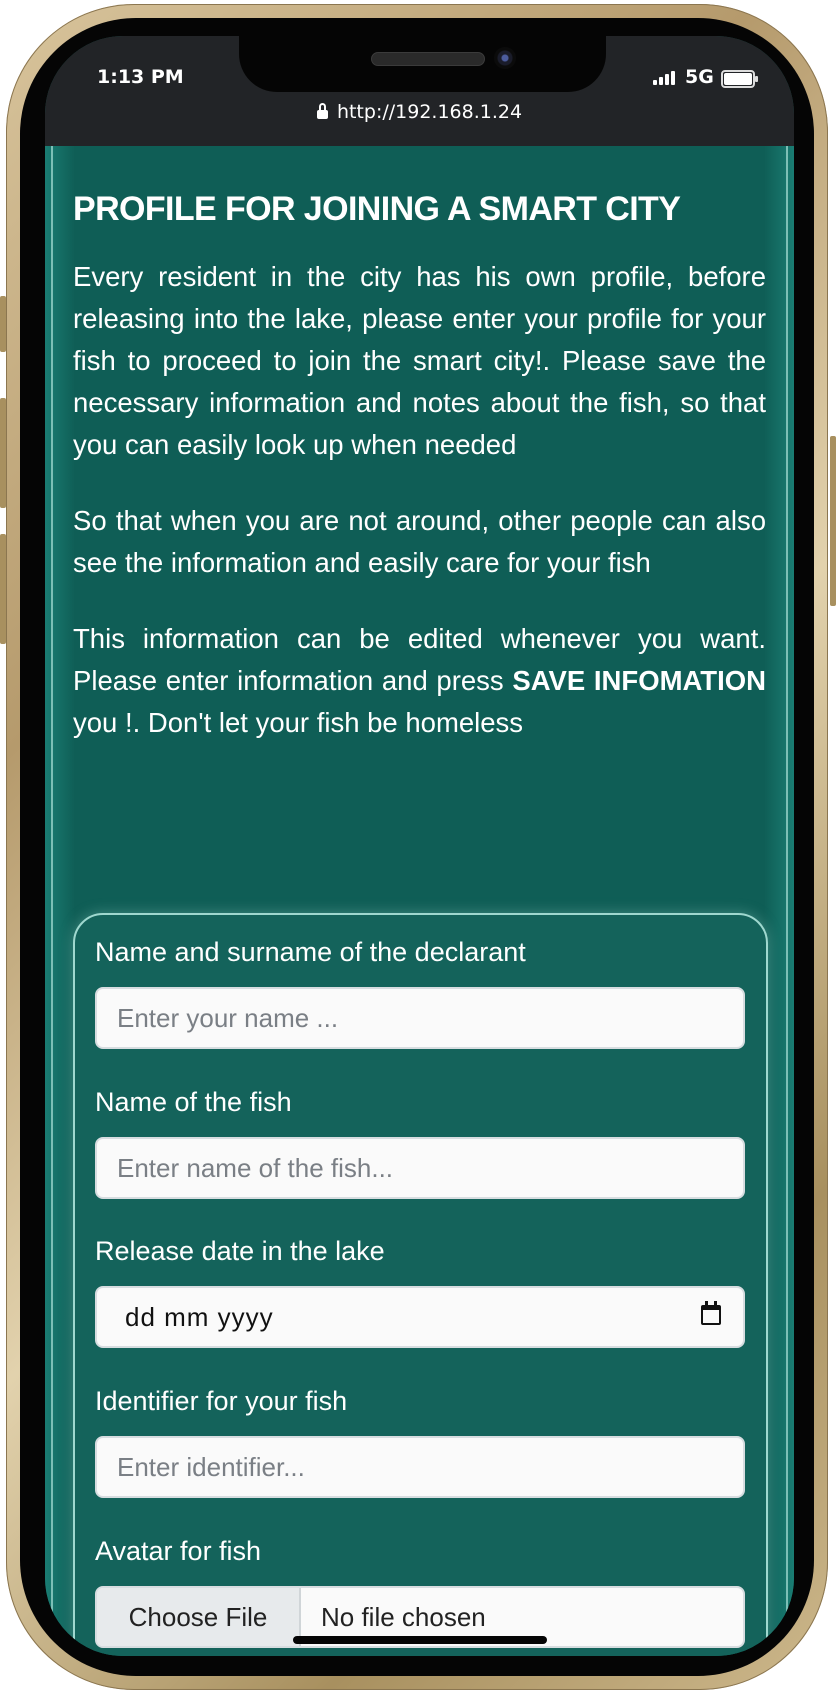  Describe the element at coordinates (420, 1640) in the screenshot. I see `home-indicator` at that location.